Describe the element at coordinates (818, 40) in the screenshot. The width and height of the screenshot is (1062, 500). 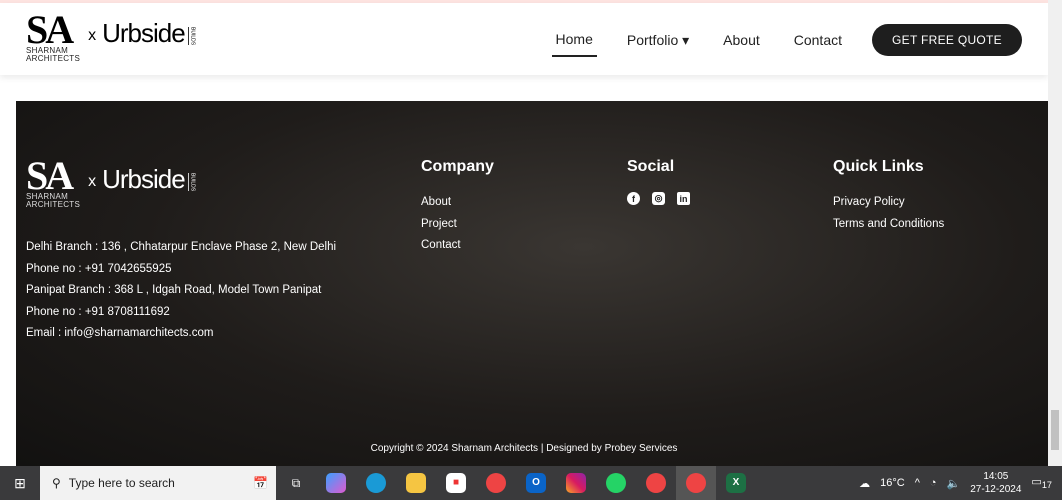
I see `nav-contact: Contact` at that location.